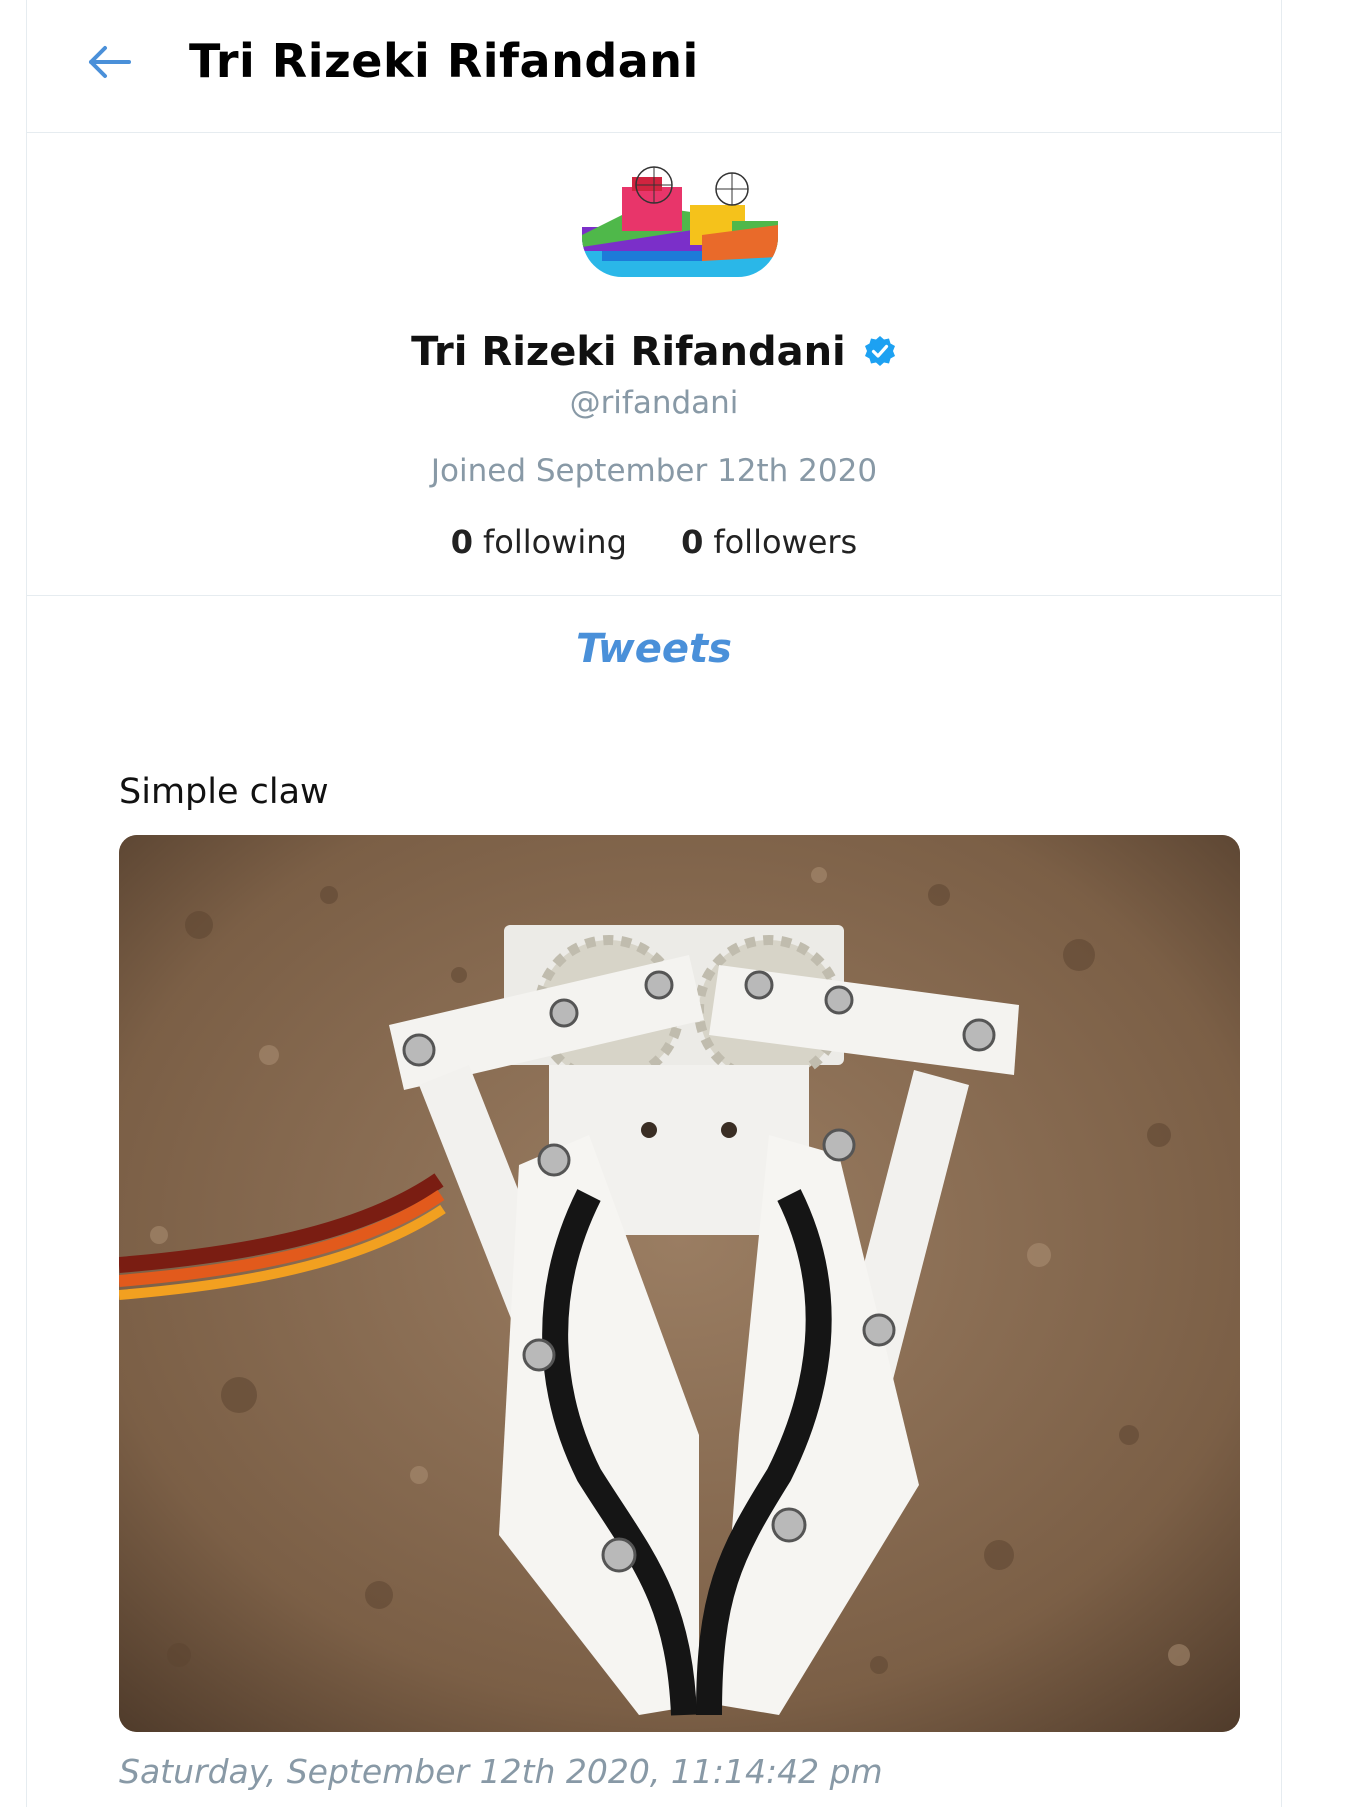 The image size is (1352, 1807). I want to click on back-button, so click(109, 62).